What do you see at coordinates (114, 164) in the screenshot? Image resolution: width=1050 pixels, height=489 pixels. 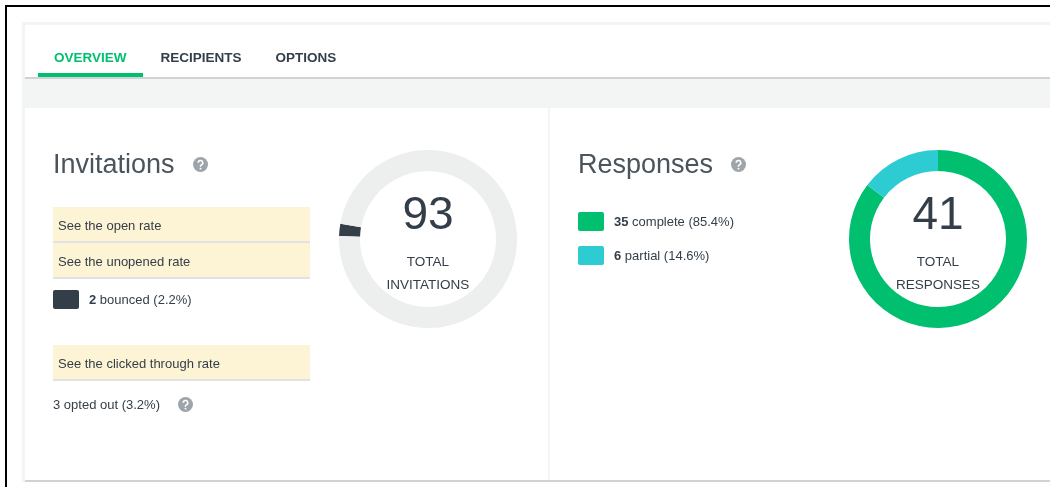 I see `section-title: Invitations` at bounding box center [114, 164].